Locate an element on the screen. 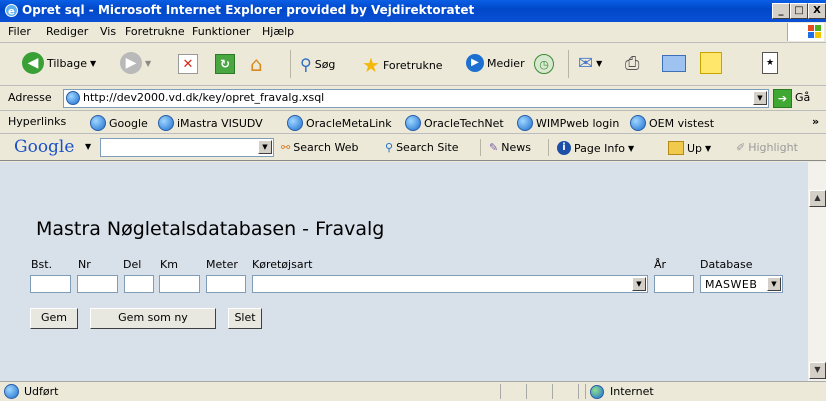 This screenshot has height=401, width=826. label-nr: Nr is located at coordinates (84, 264).